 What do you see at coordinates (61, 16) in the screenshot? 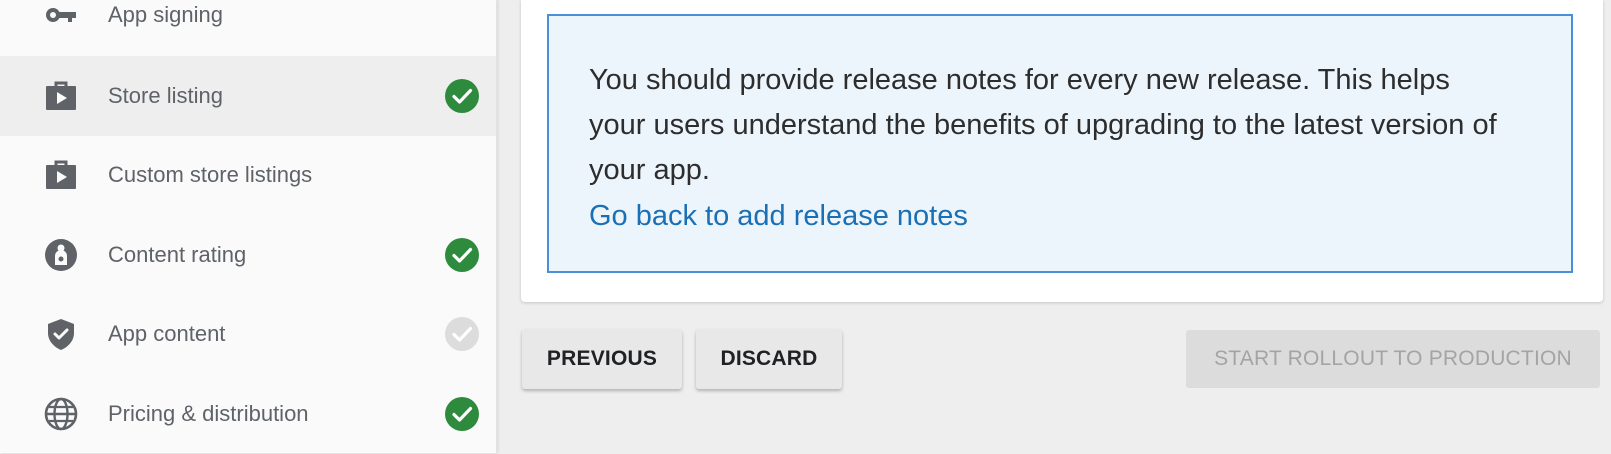
I see `key-icon` at bounding box center [61, 16].